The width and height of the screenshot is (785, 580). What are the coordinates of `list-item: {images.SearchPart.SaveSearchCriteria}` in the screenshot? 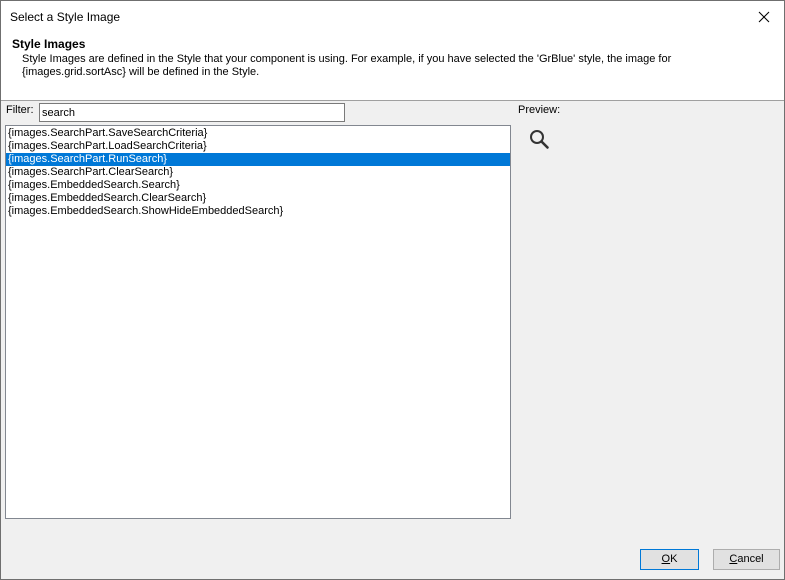 It's located at (258, 133).